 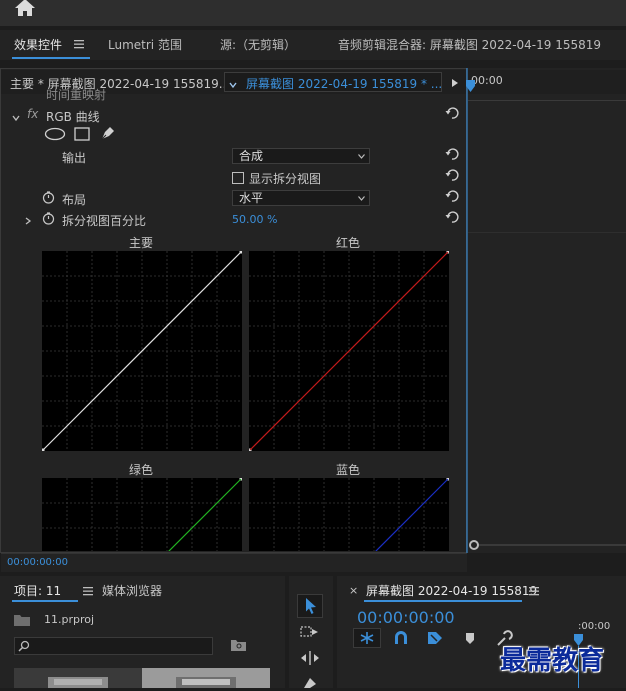 I want to click on split-view-checkbox, so click(x=238, y=178).